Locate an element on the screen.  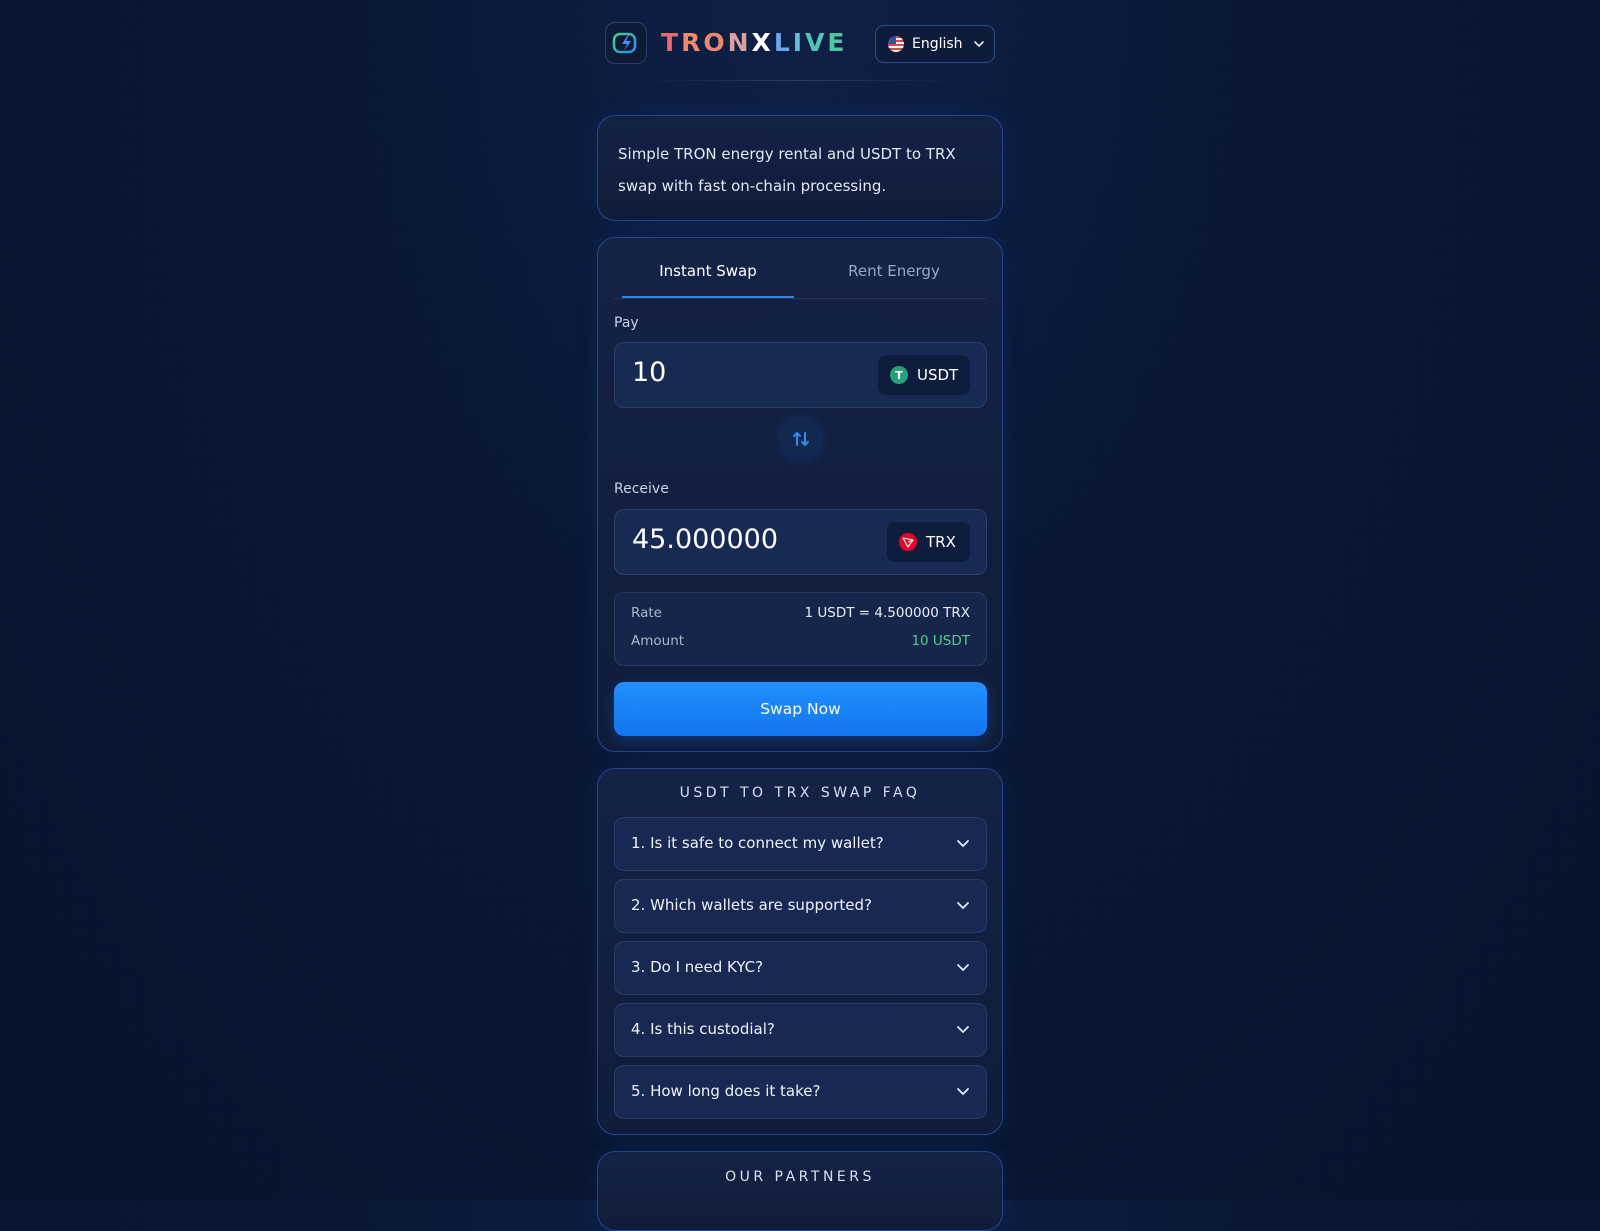
language-selector: English is located at coordinates (935, 44).